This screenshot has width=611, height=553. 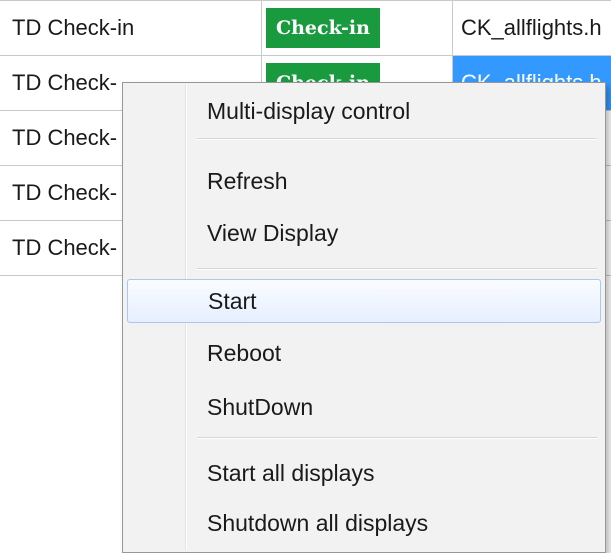 What do you see at coordinates (364, 473) in the screenshot?
I see `start-all-displays-item: Start all displays` at bounding box center [364, 473].